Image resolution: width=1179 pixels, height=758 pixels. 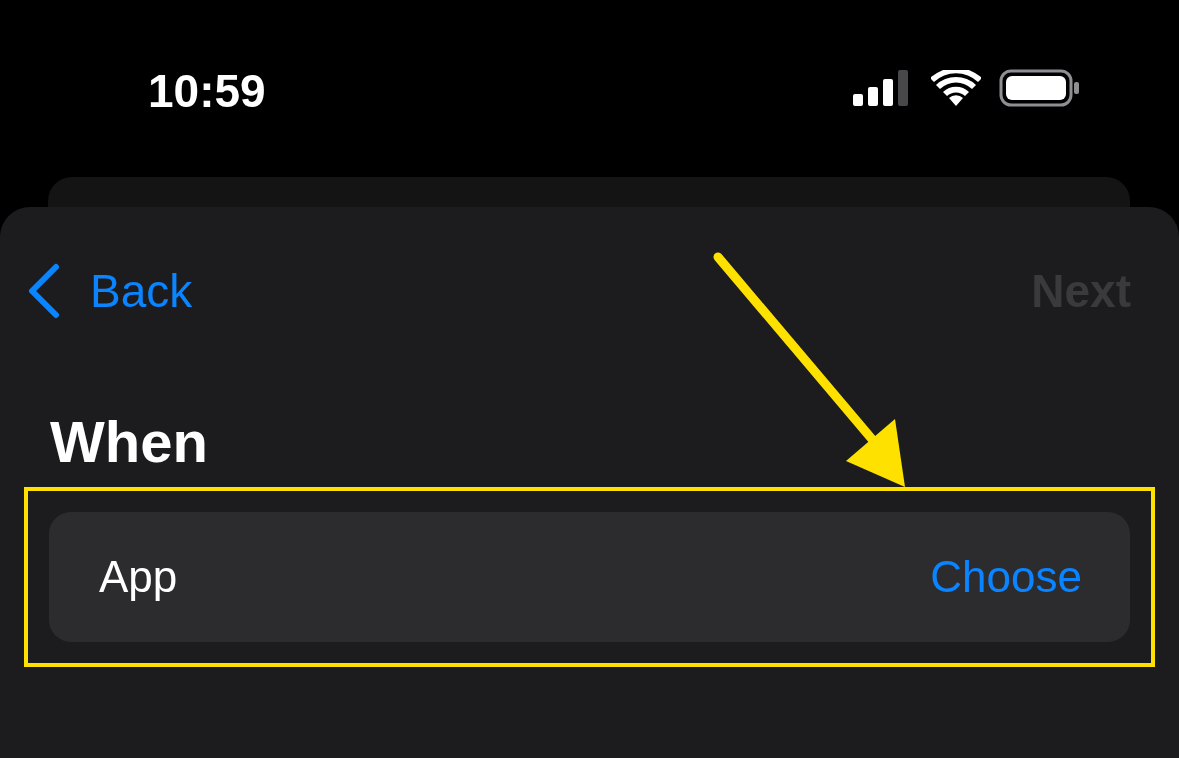 I want to click on wifi-icon, so click(x=956, y=88).